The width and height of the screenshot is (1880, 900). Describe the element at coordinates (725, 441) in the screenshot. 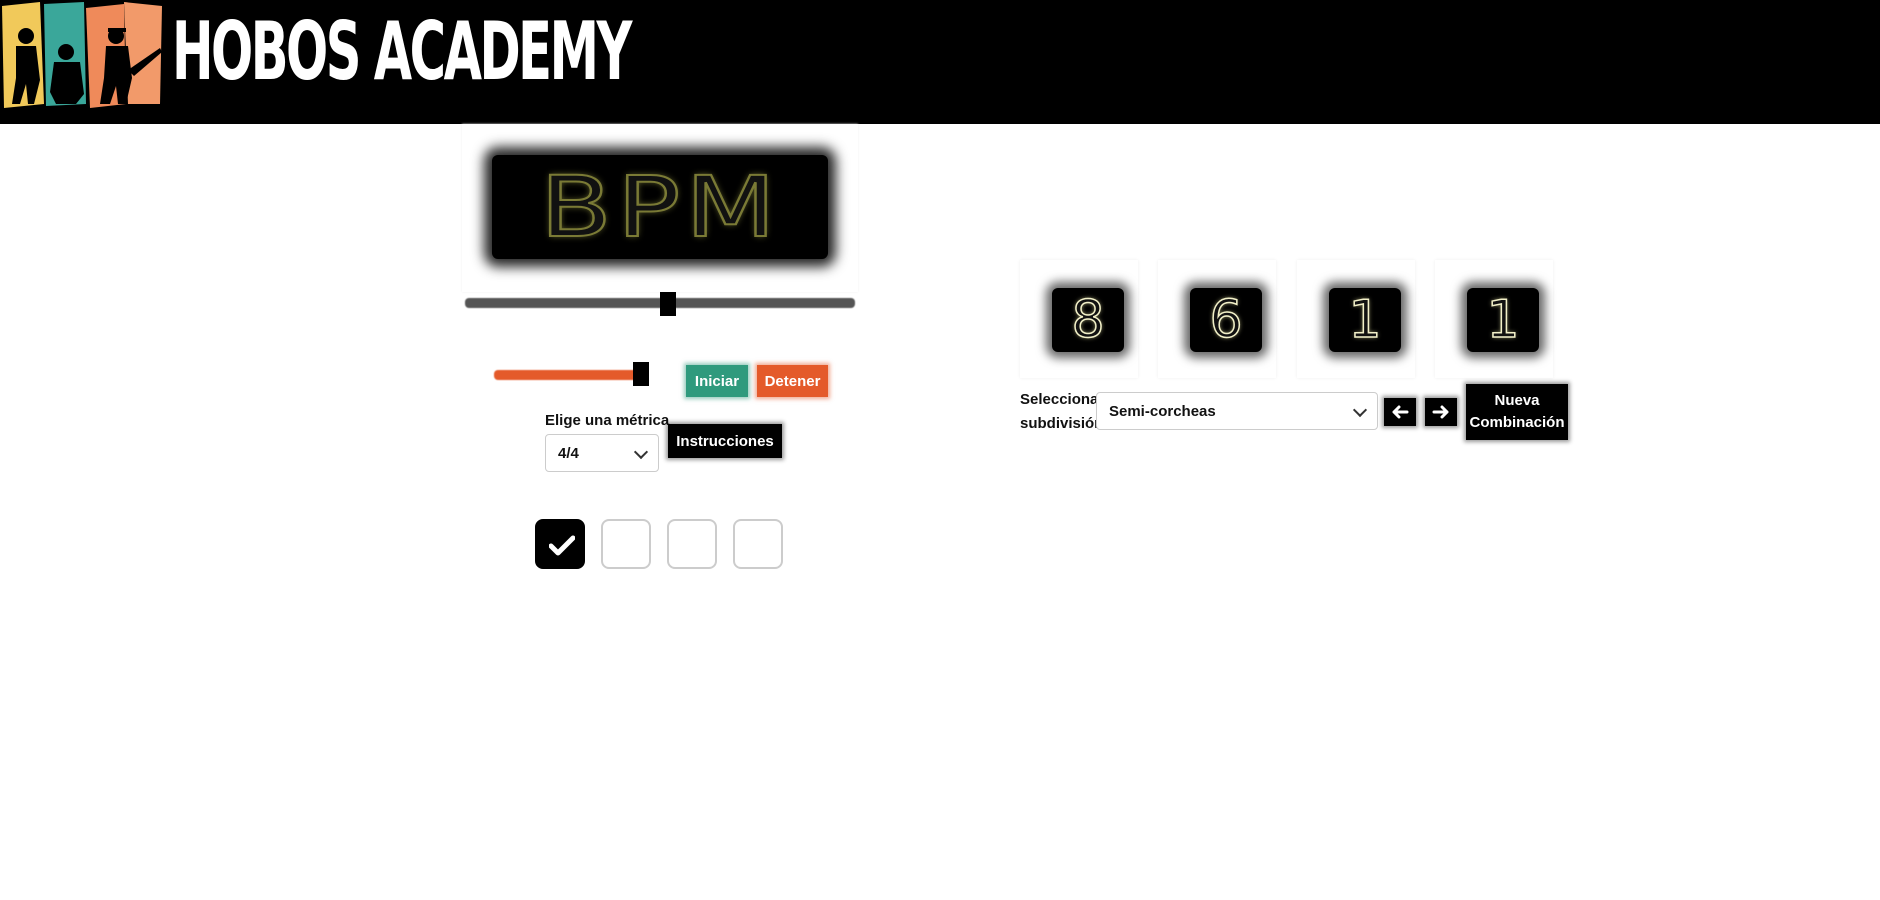

I see `instructions-button: Instrucciones` at that location.